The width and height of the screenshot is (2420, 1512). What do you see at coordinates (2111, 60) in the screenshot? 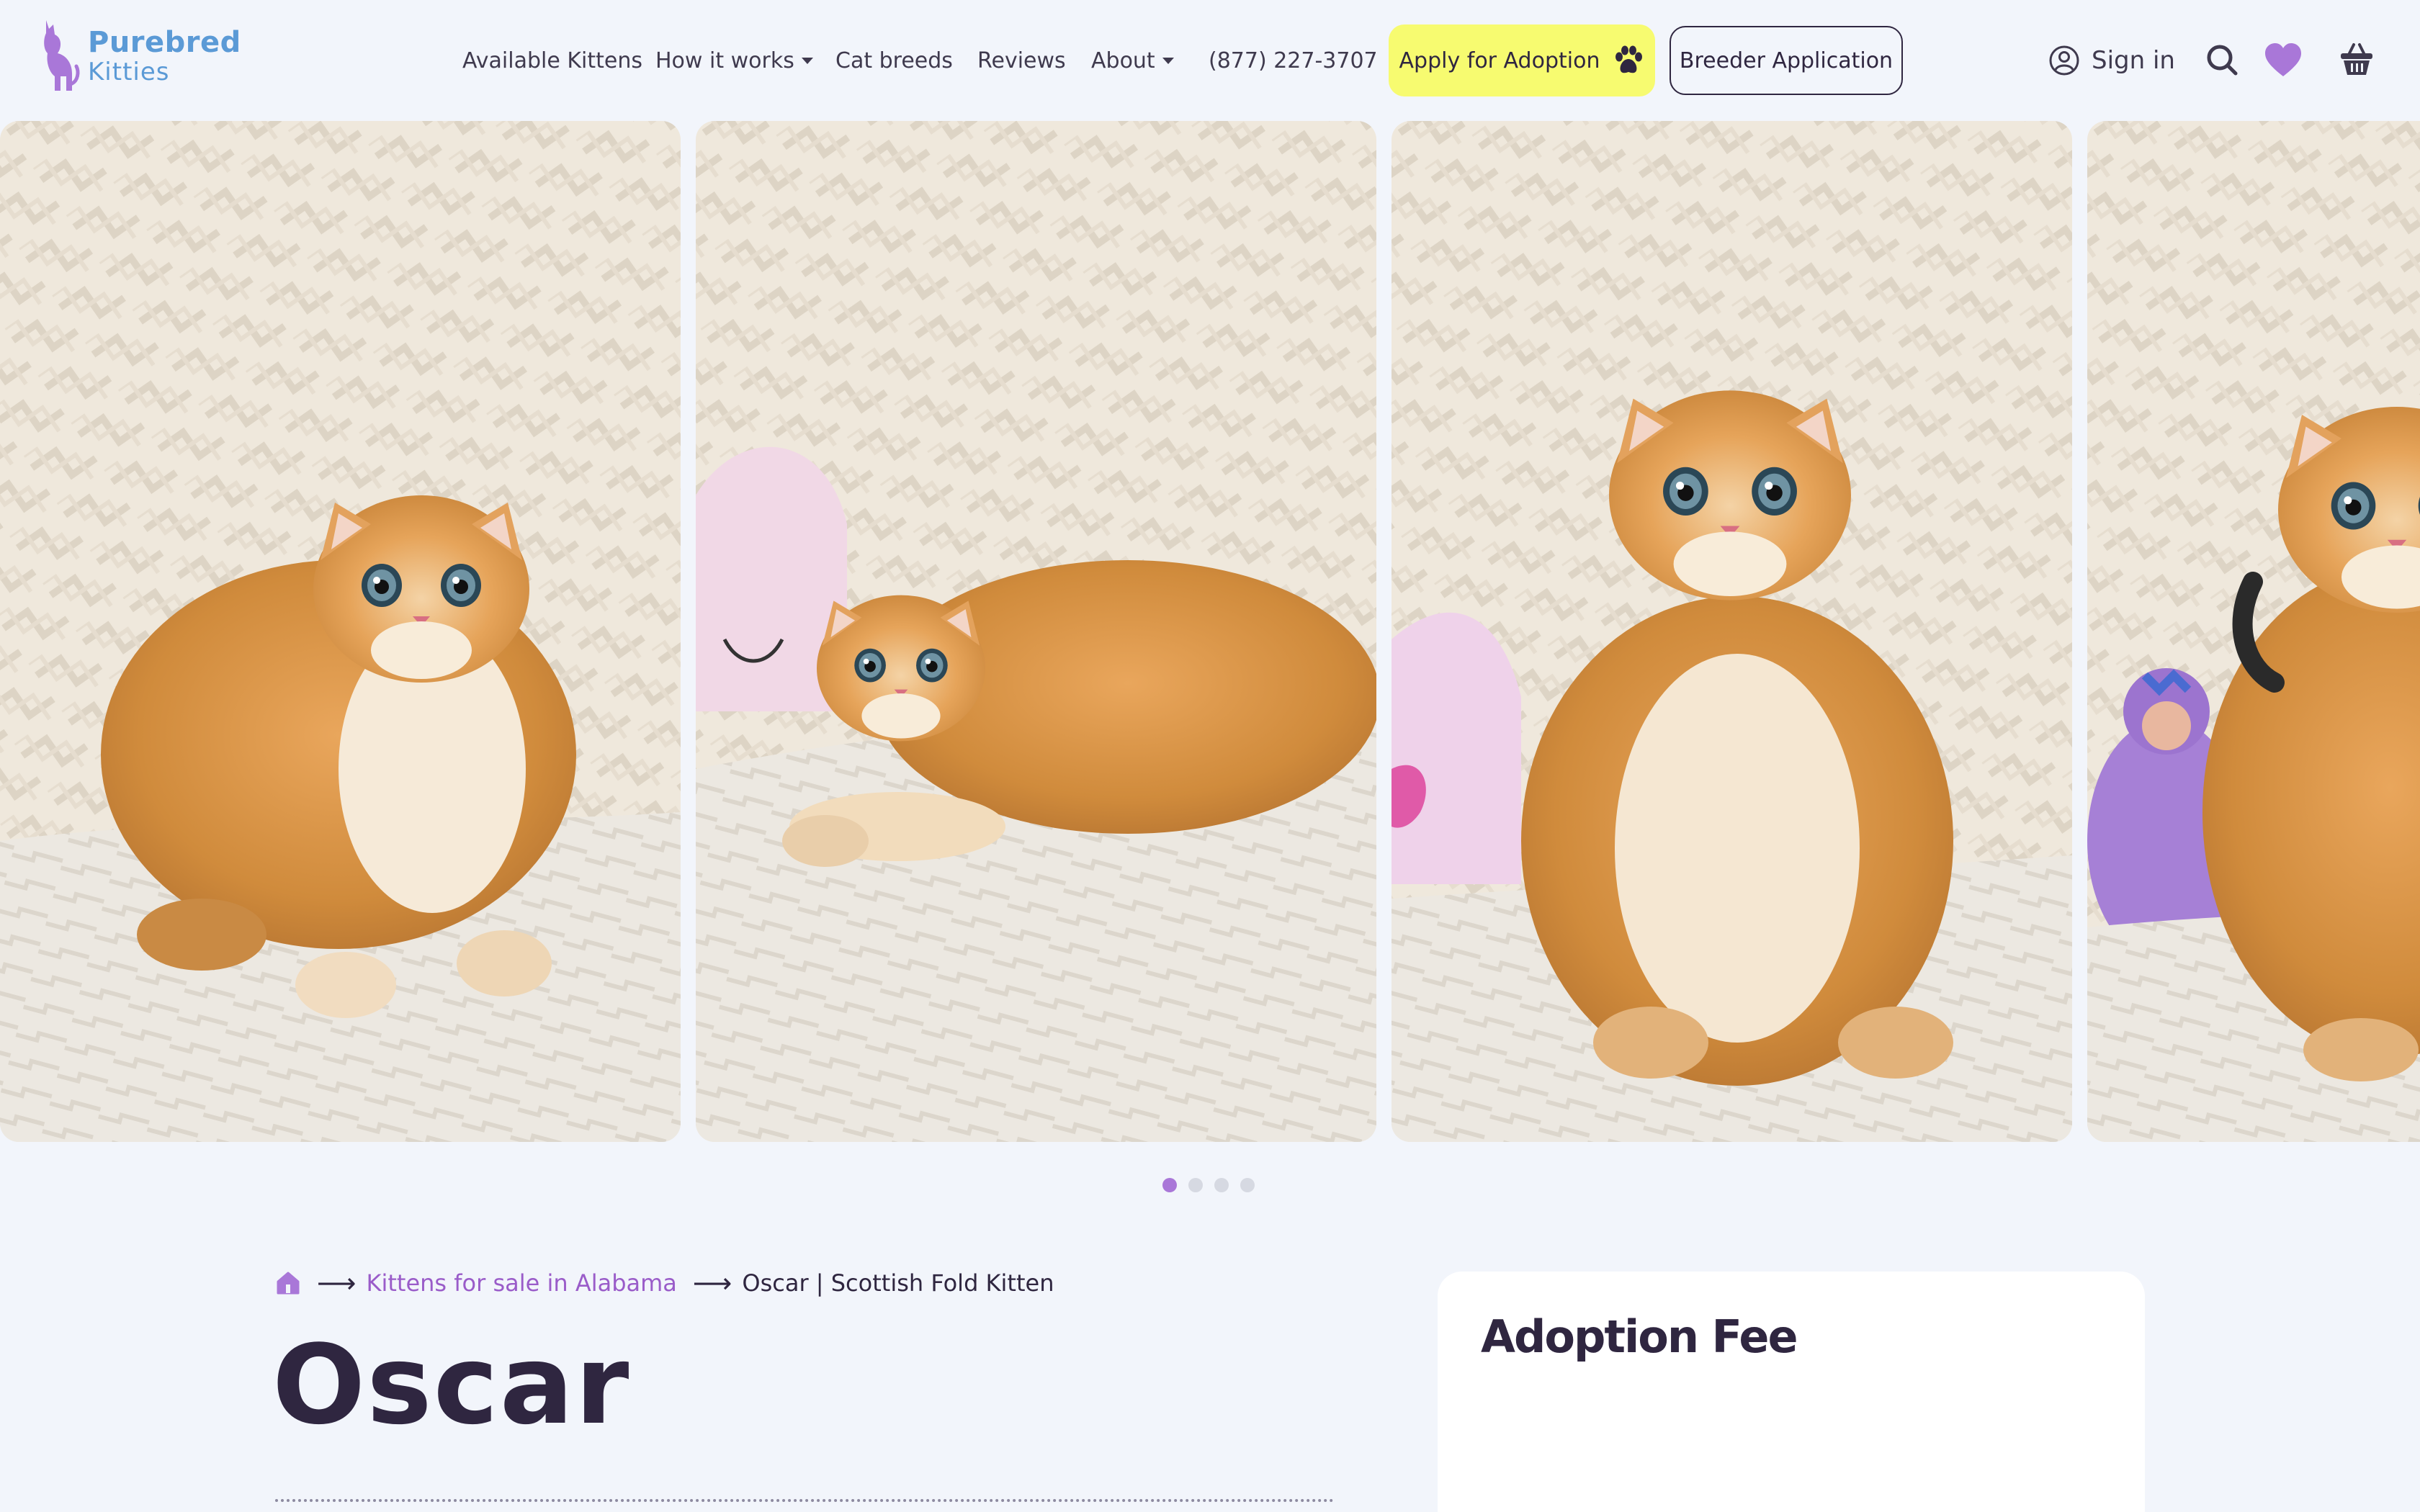
I see `sign-in-link: Sign in` at bounding box center [2111, 60].